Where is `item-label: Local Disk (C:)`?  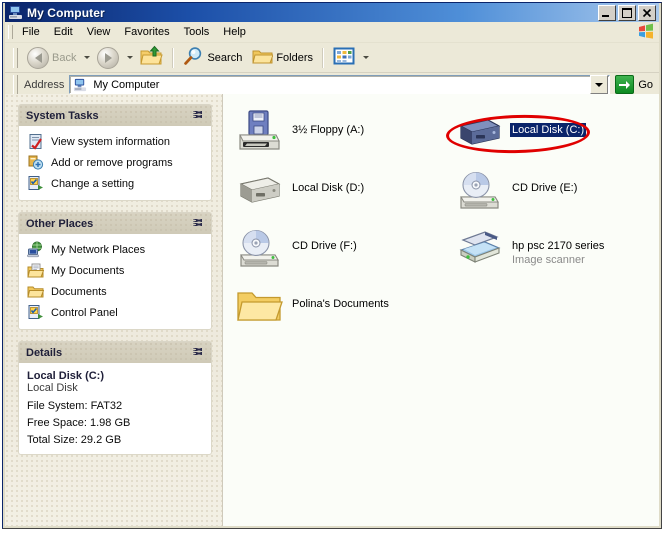
item-label: Local Disk (C:) is located at coordinates (548, 130).